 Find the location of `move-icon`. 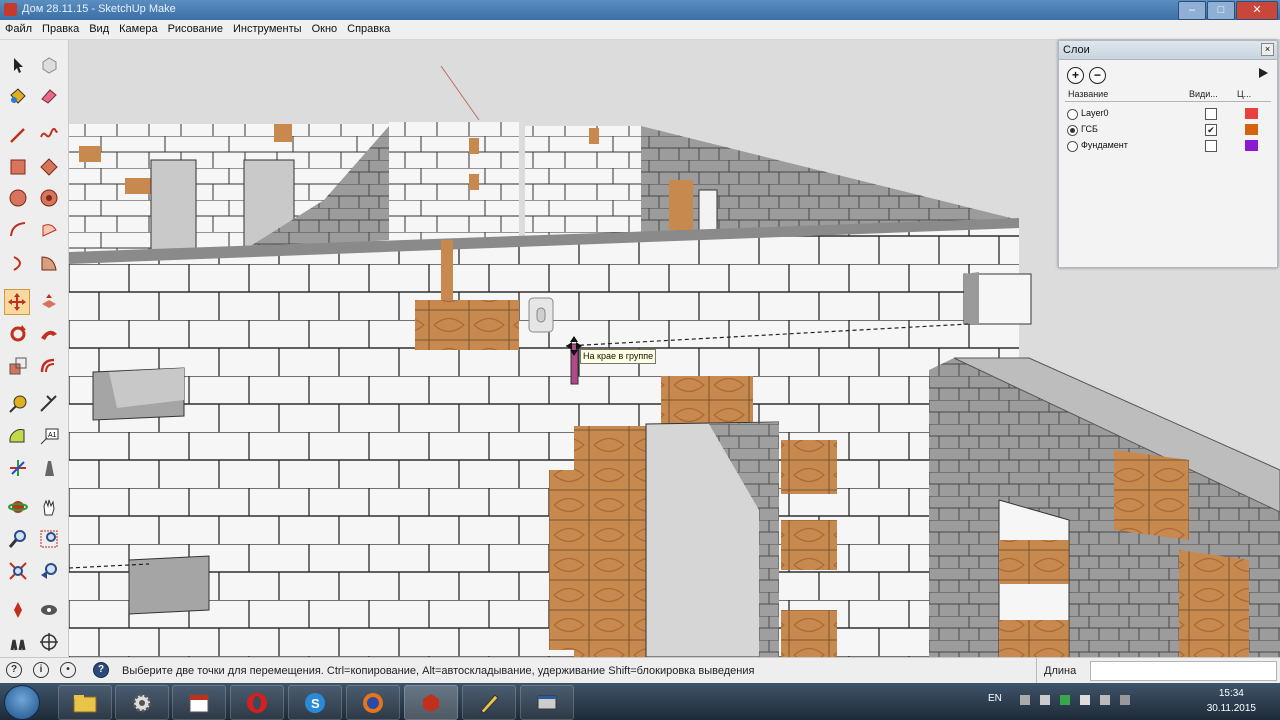

move-icon is located at coordinates (17, 302).